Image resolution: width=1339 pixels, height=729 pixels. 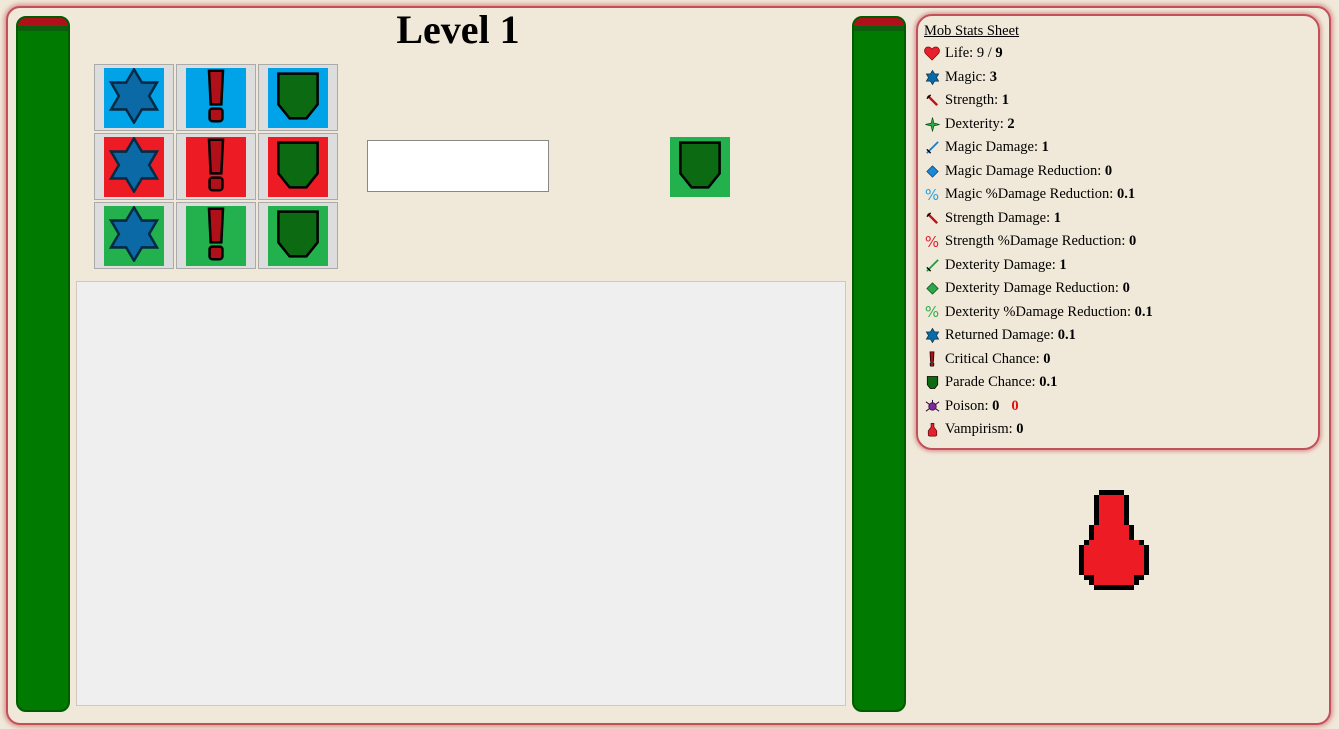 I want to click on stat-label: Life:, so click(x=959, y=53).